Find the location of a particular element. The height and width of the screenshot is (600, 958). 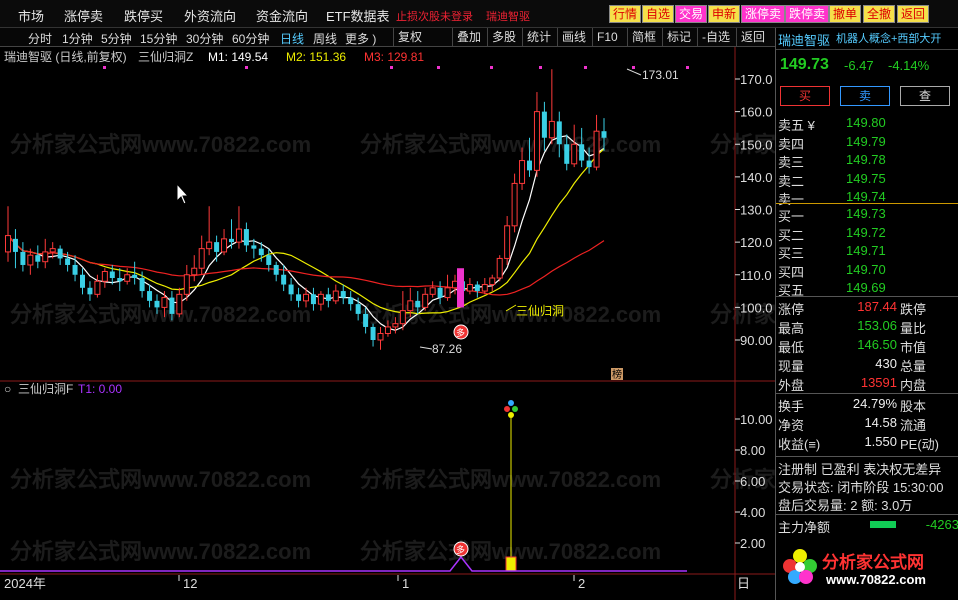

high-pointer is located at coordinates (634, 72).